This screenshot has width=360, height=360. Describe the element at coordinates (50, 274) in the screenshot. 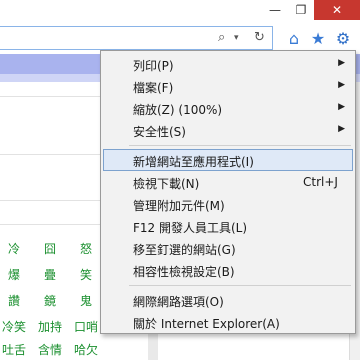

I see `emoticon-link: 疊` at that location.